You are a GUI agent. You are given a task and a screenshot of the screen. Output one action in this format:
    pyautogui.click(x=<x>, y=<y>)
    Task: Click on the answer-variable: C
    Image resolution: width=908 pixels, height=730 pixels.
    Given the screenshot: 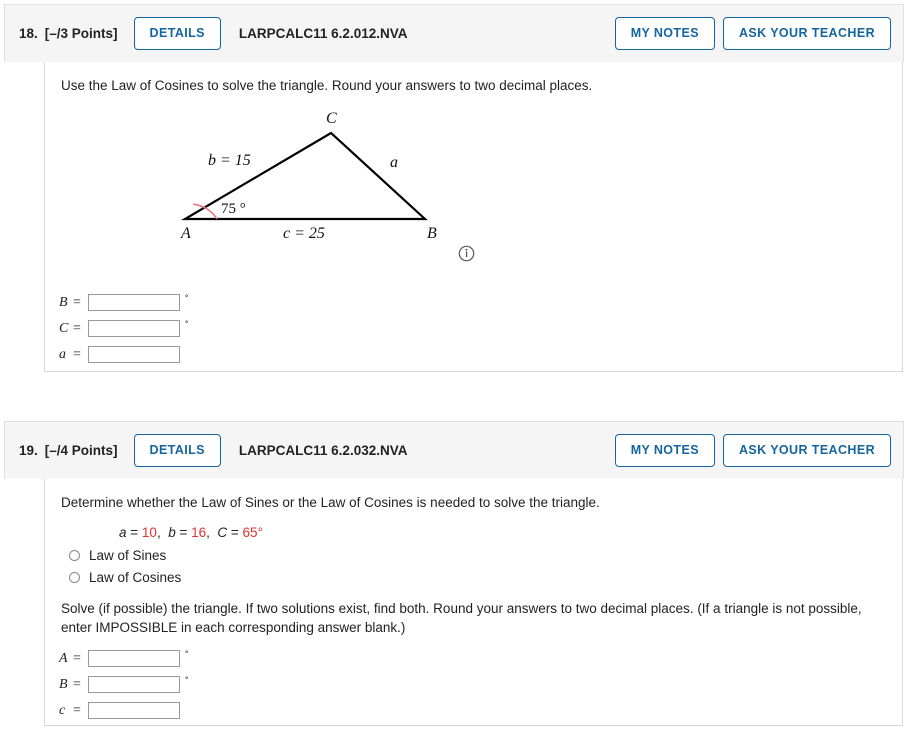 What is the action you would take?
    pyautogui.click(x=64, y=328)
    